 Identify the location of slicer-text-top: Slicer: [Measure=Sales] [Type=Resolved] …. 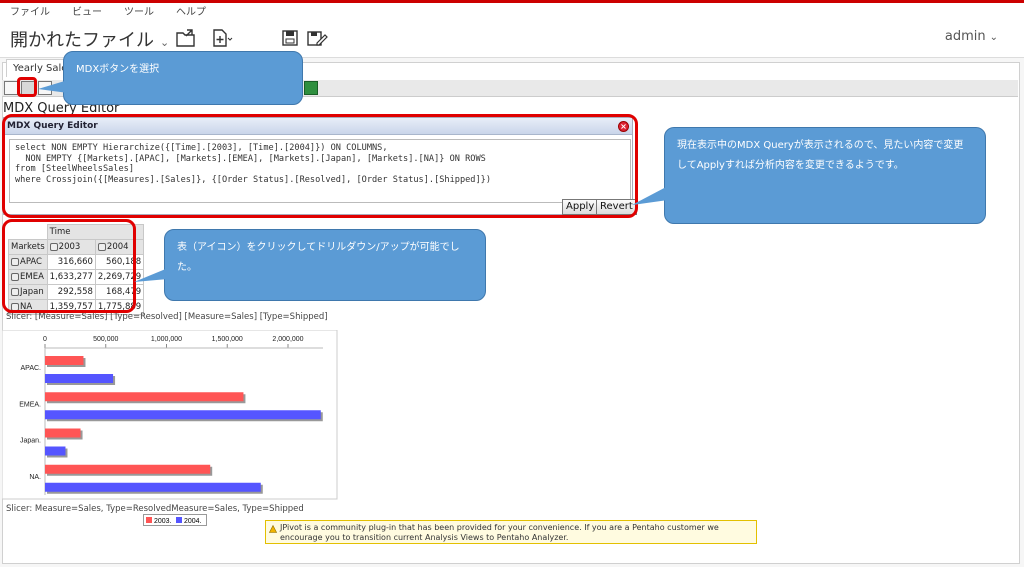
(167, 317).